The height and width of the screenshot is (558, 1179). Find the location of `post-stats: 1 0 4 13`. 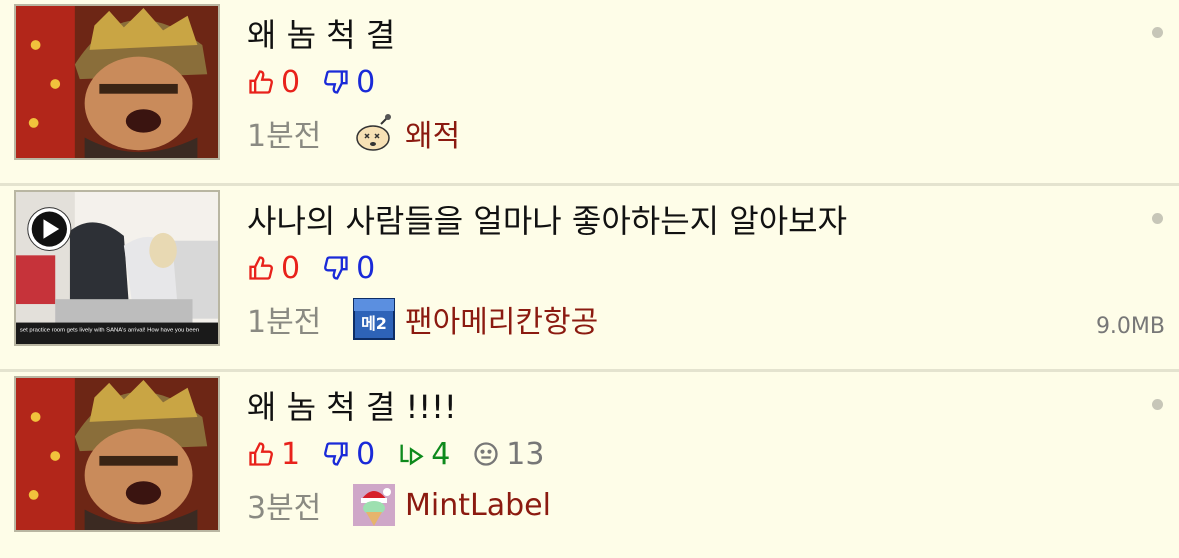

post-stats: 1 0 4 13 is located at coordinates (406, 454).